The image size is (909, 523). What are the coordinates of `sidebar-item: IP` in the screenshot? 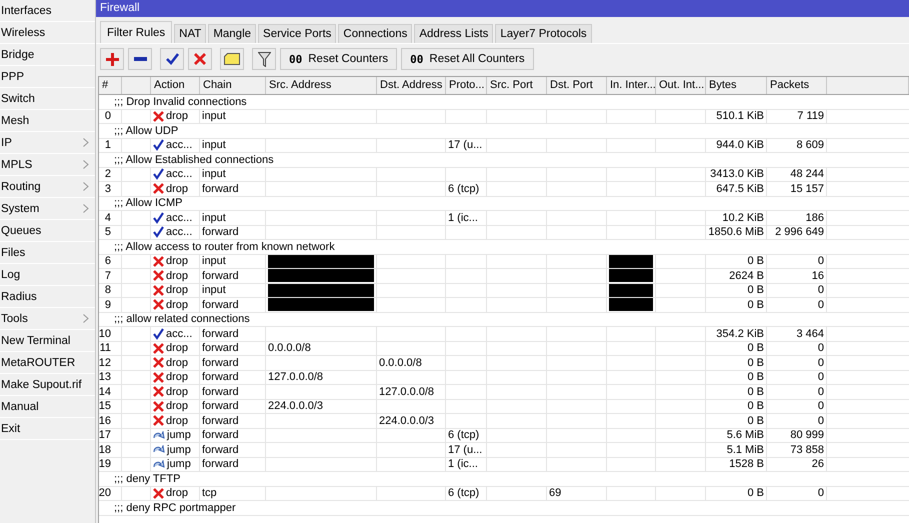 It's located at (47, 143).